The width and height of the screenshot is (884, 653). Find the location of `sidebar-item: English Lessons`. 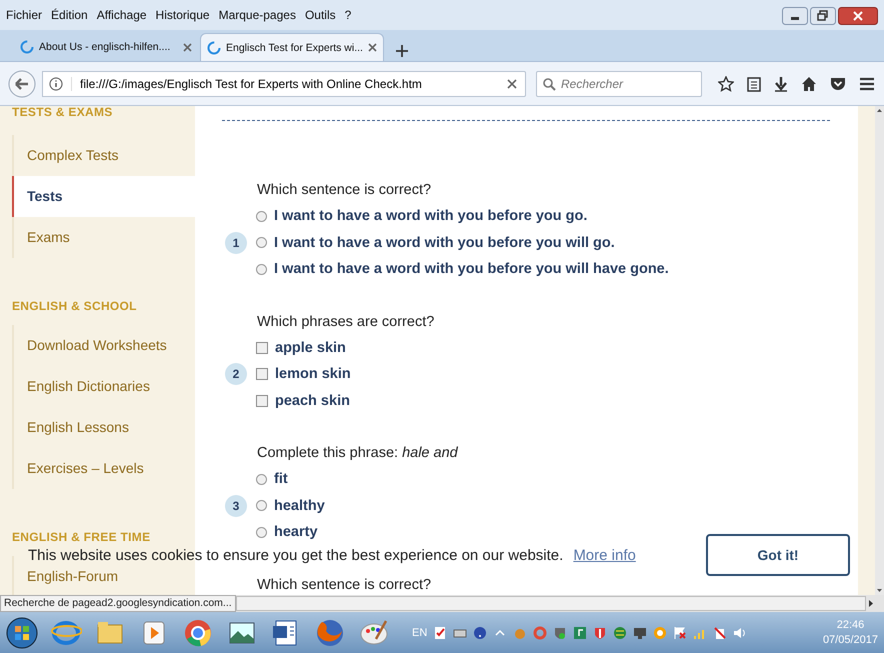

sidebar-item: English Lessons is located at coordinates (103, 427).